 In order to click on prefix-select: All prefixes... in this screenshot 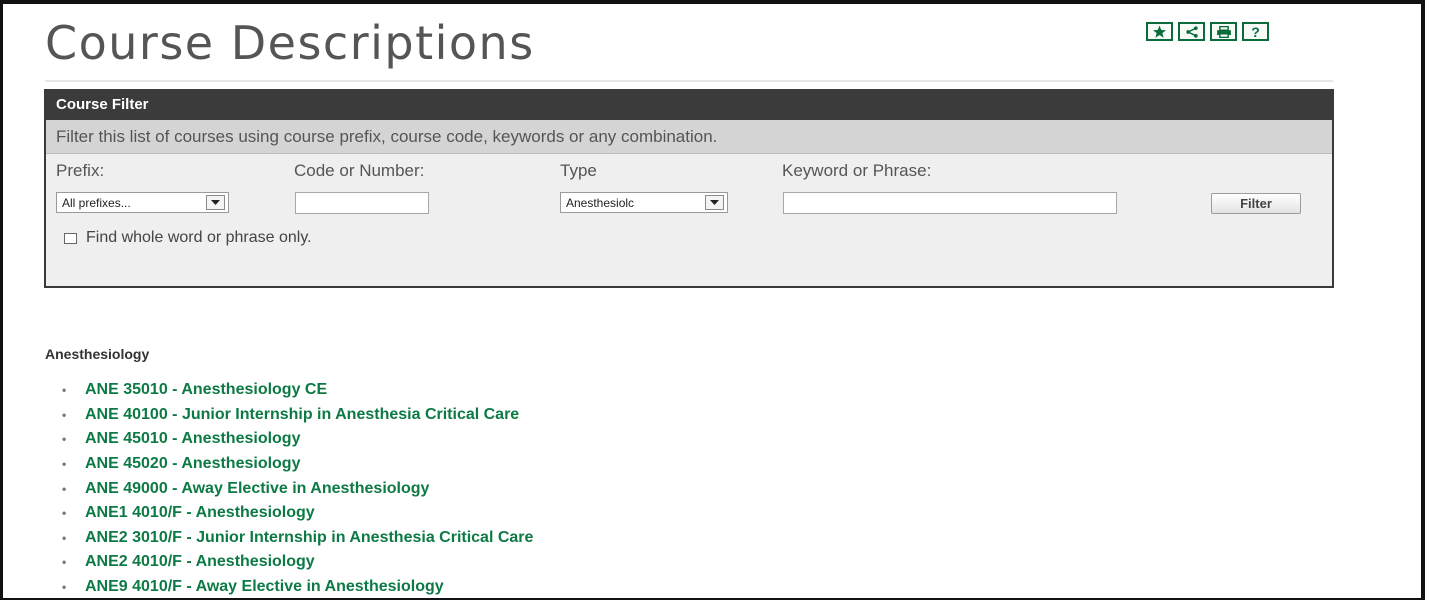, I will do `click(142, 202)`.